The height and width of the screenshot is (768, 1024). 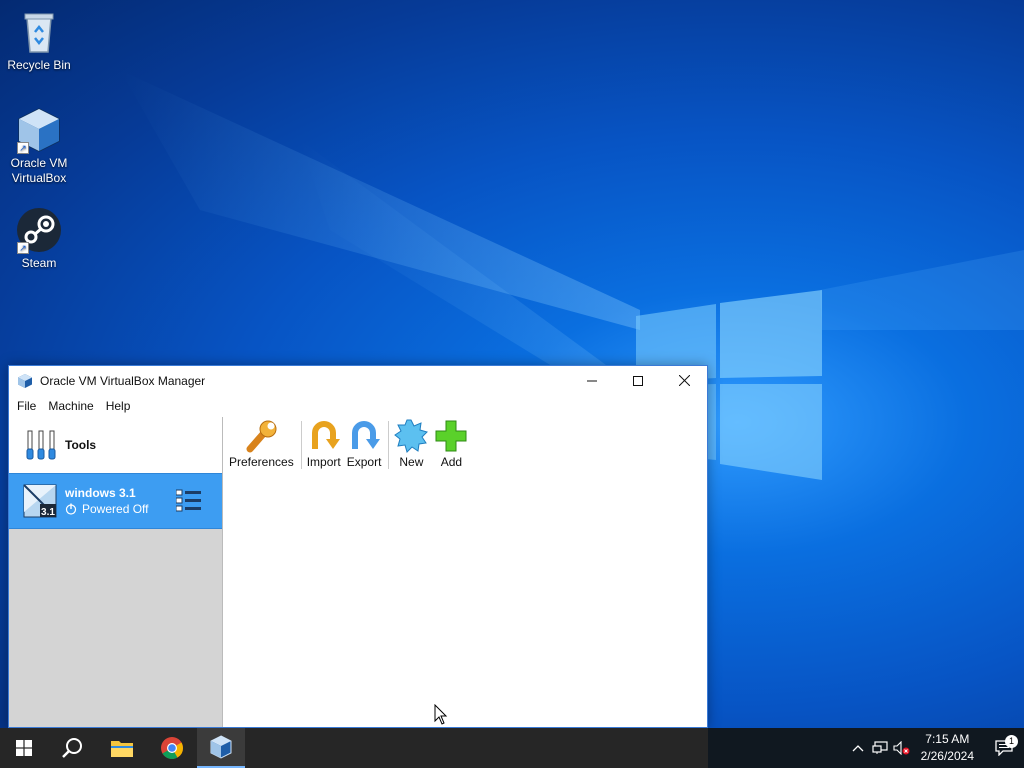 What do you see at coordinates (411, 436) in the screenshot?
I see `new-star-icon` at bounding box center [411, 436].